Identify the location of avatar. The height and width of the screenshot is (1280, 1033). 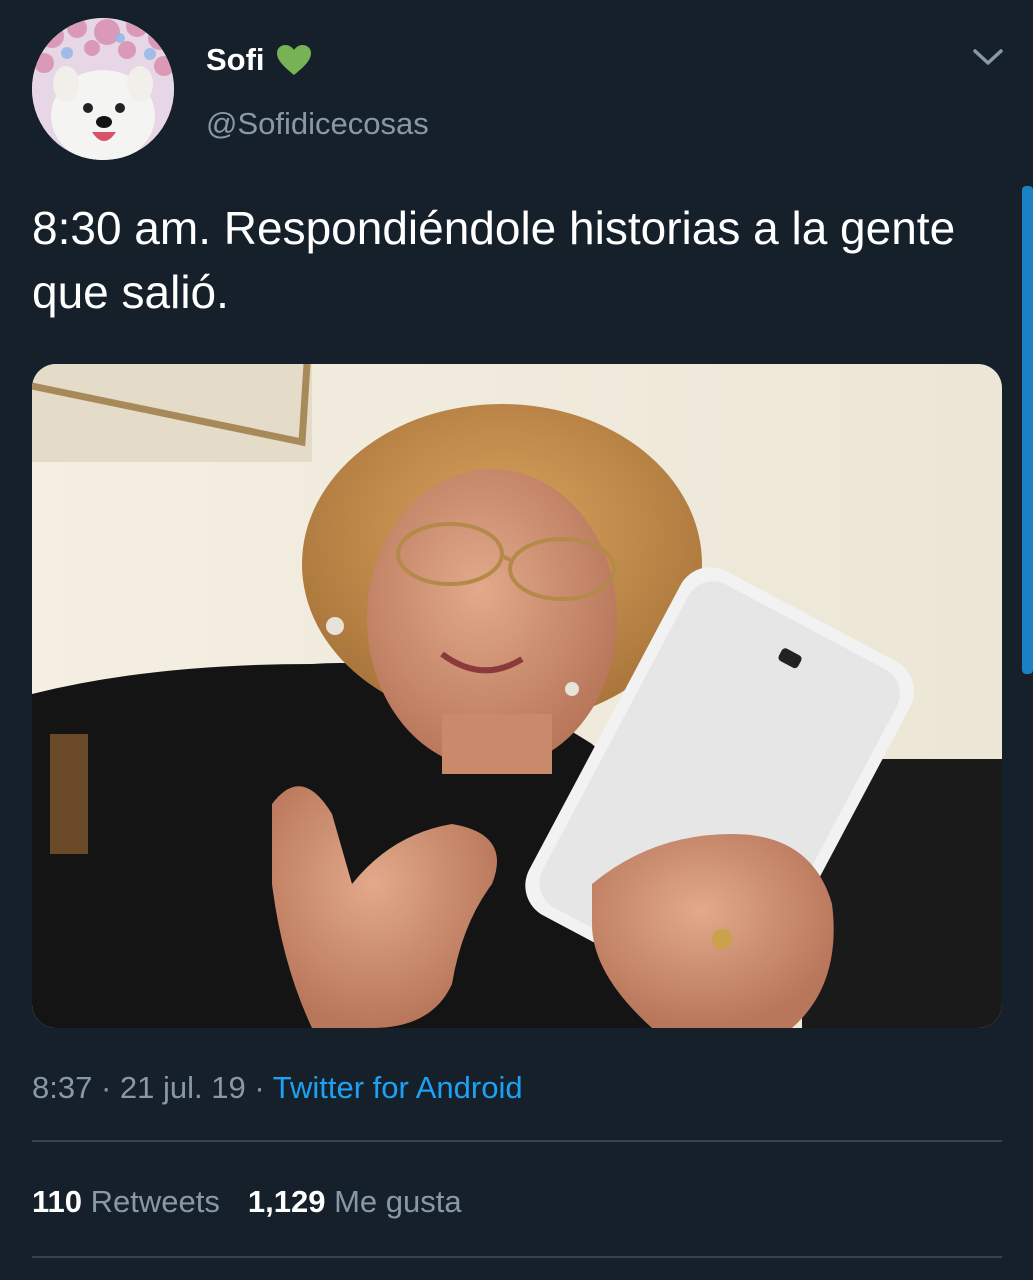
(103, 89).